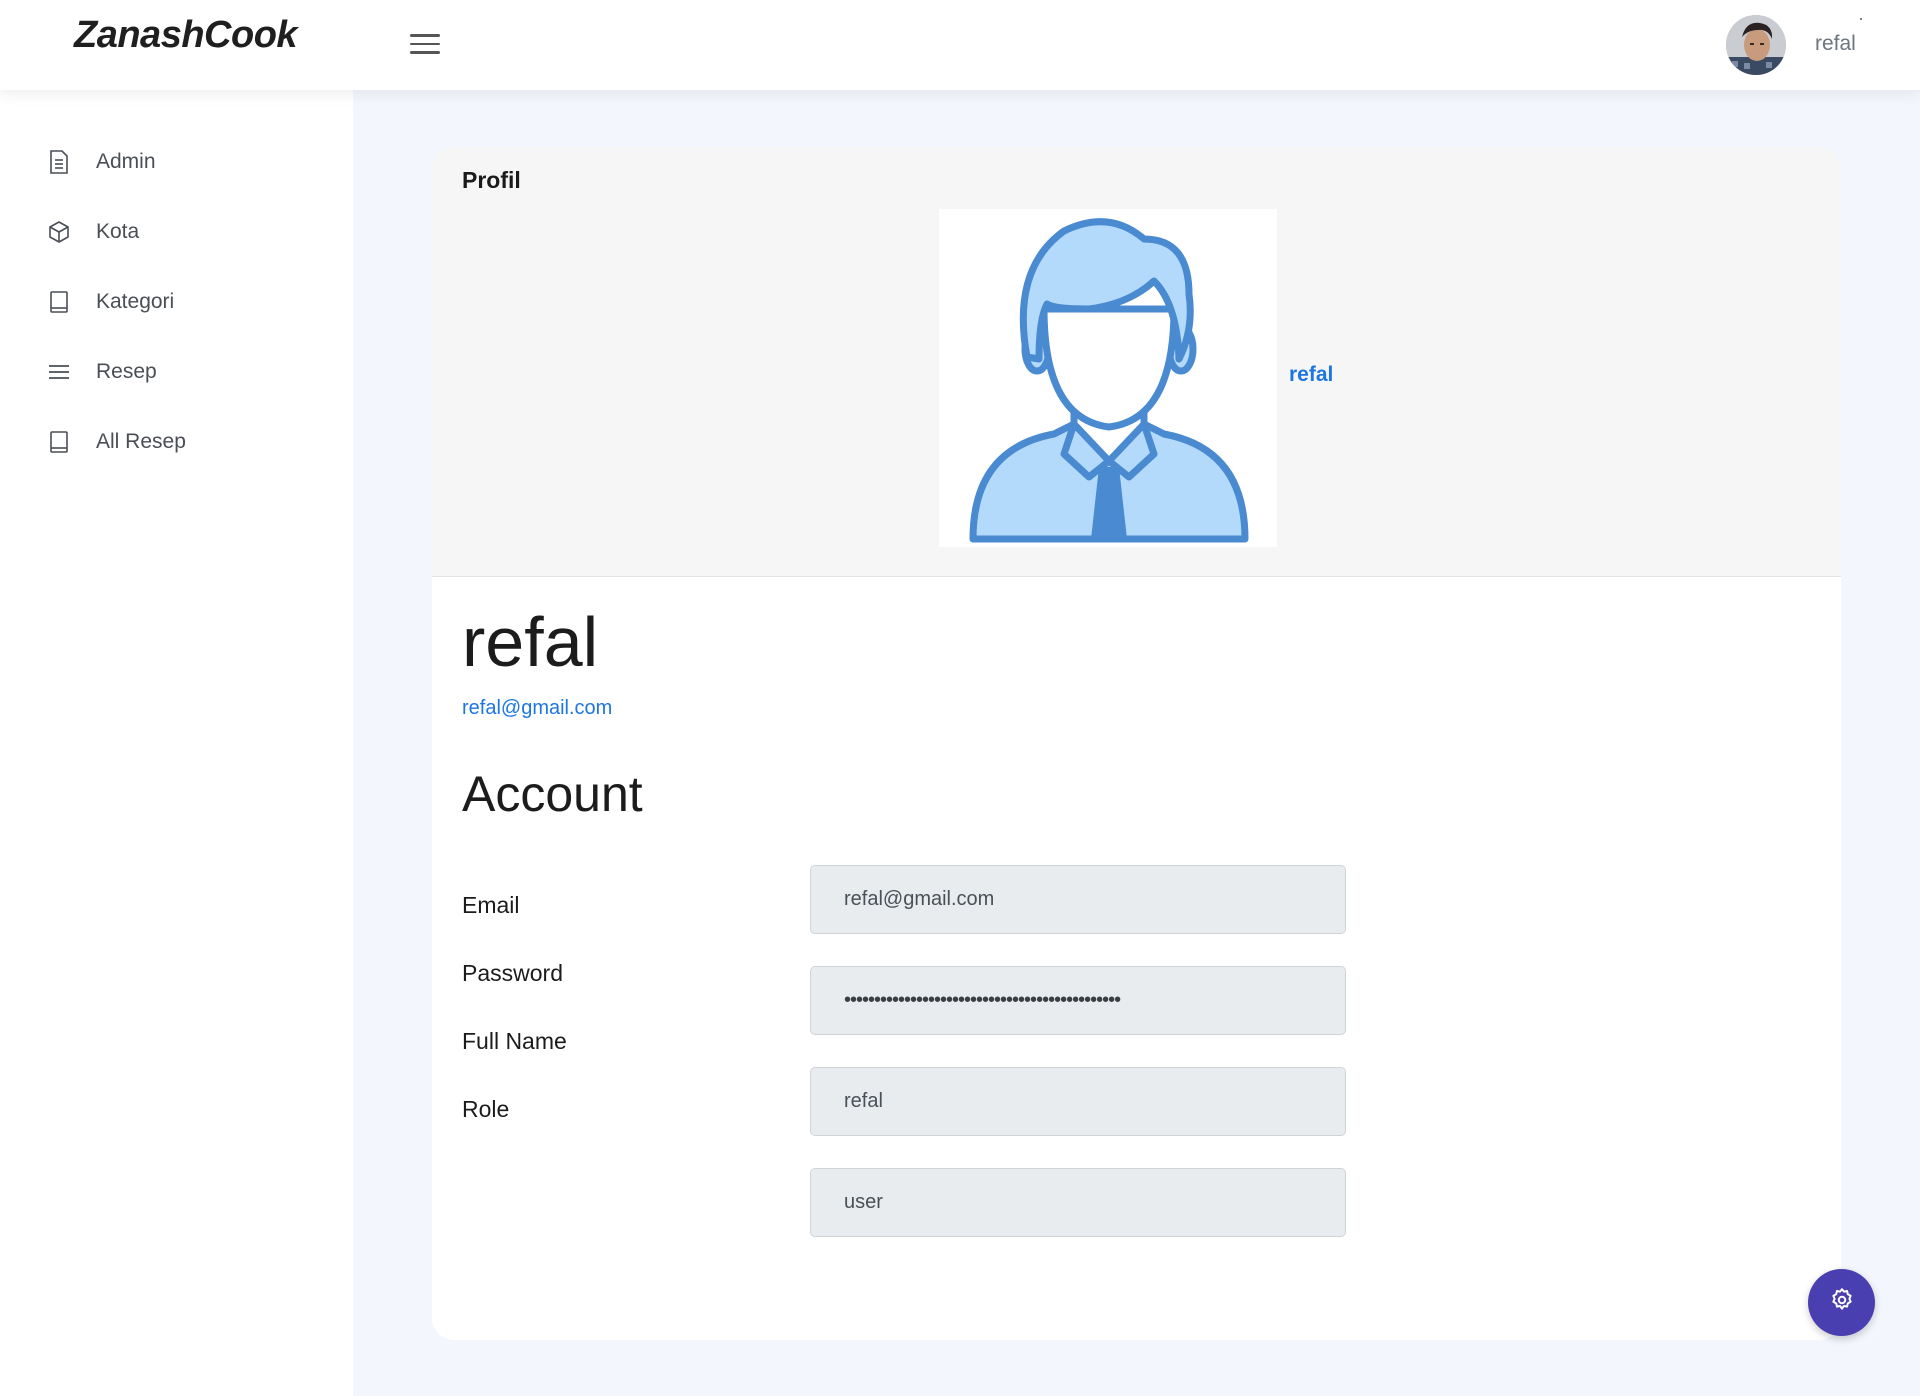 Image resolution: width=1920 pixels, height=1396 pixels. I want to click on email-field: refal@gmail.com, so click(1078, 899).